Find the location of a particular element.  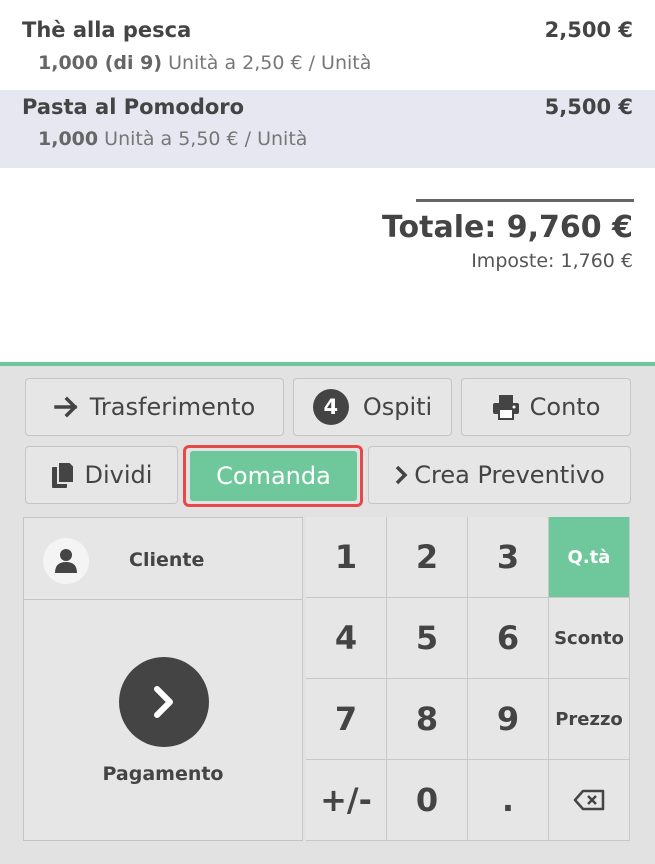

guests-label: Ospiti is located at coordinates (397, 407).